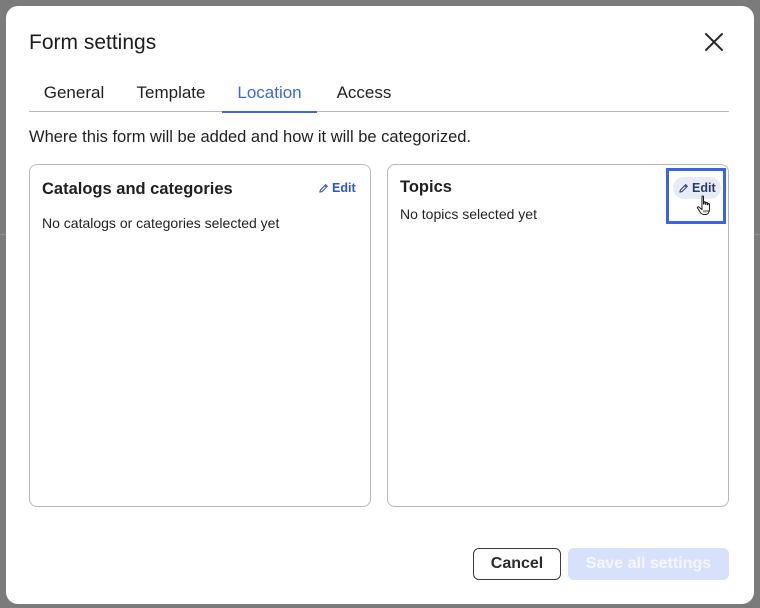 The height and width of the screenshot is (608, 760). What do you see at coordinates (648, 564) in the screenshot?
I see `save-all-settings-button: Save all settings` at bounding box center [648, 564].